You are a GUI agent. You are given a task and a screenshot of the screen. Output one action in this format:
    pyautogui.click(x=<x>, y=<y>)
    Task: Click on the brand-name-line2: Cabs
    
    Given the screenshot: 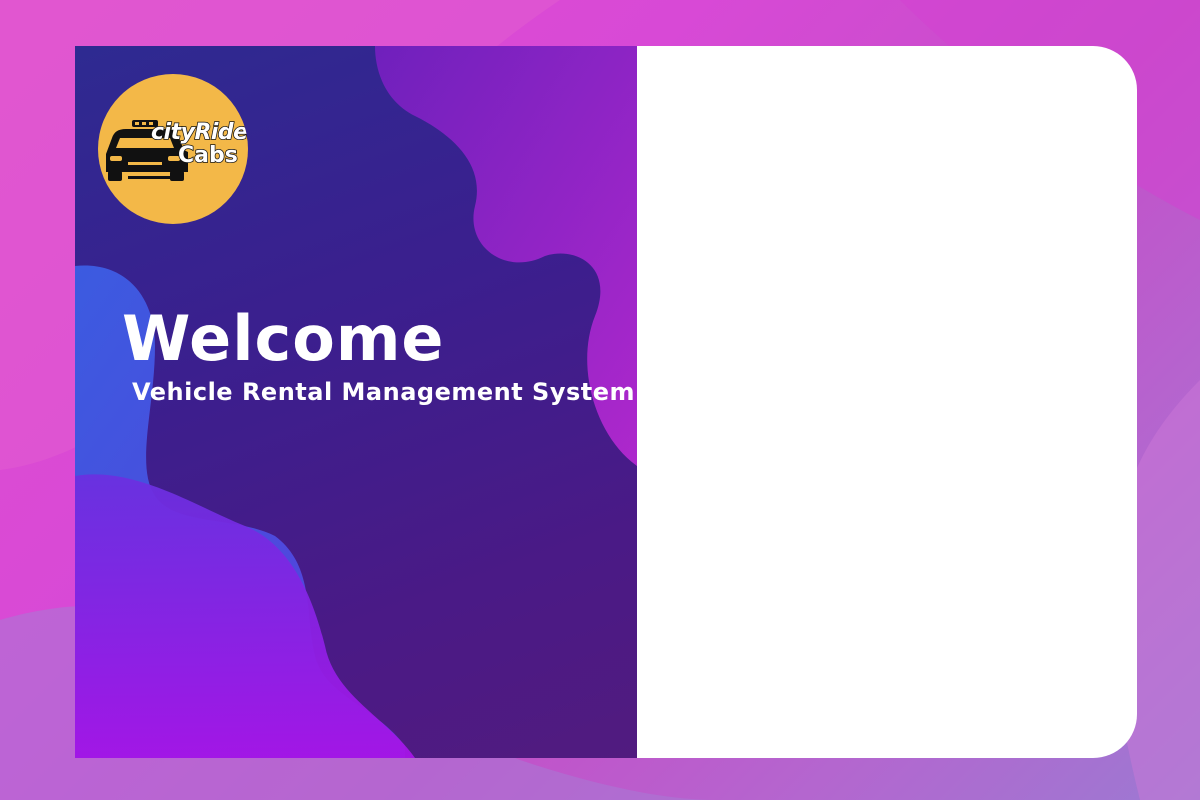 What is the action you would take?
    pyautogui.click(x=207, y=155)
    